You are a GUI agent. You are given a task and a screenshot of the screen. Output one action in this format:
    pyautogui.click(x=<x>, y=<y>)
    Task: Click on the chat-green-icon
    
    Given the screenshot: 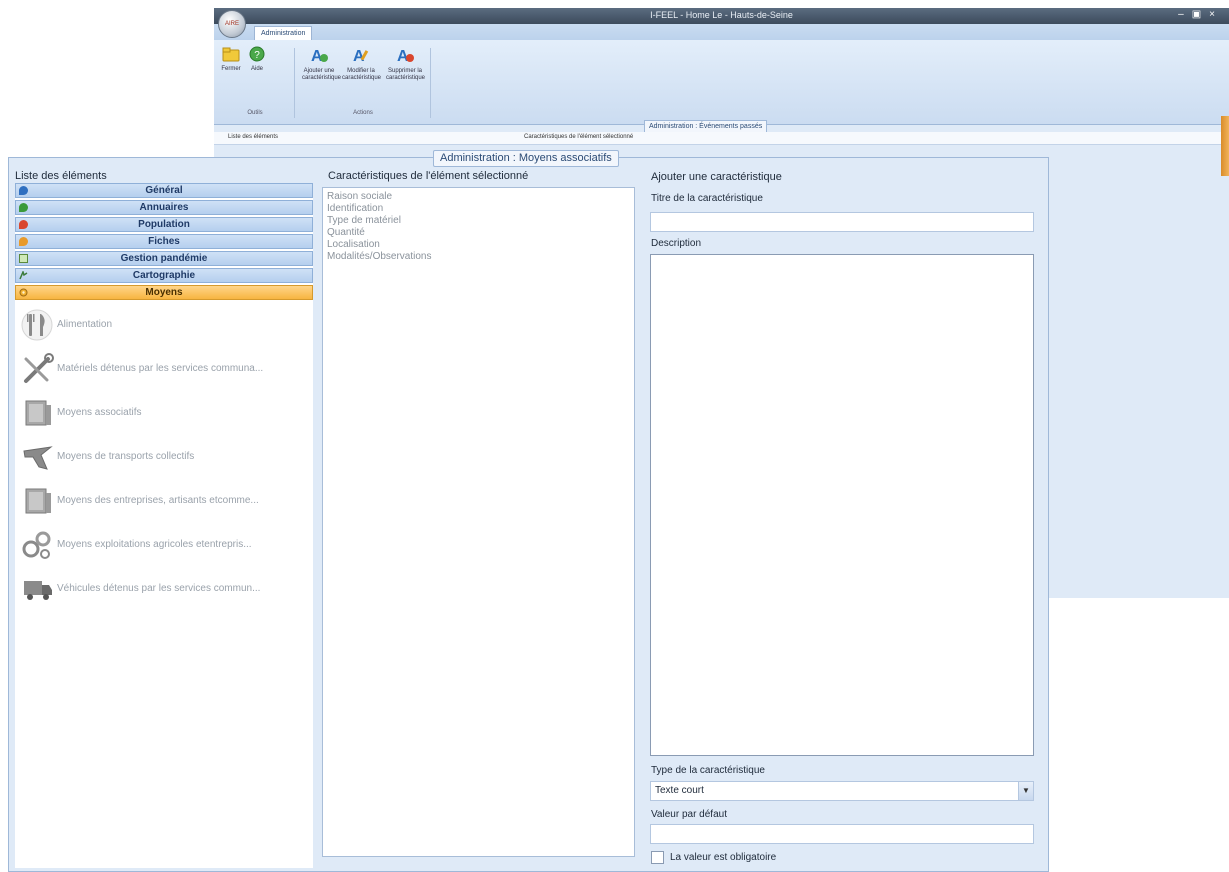 What is the action you would take?
    pyautogui.click(x=23, y=207)
    